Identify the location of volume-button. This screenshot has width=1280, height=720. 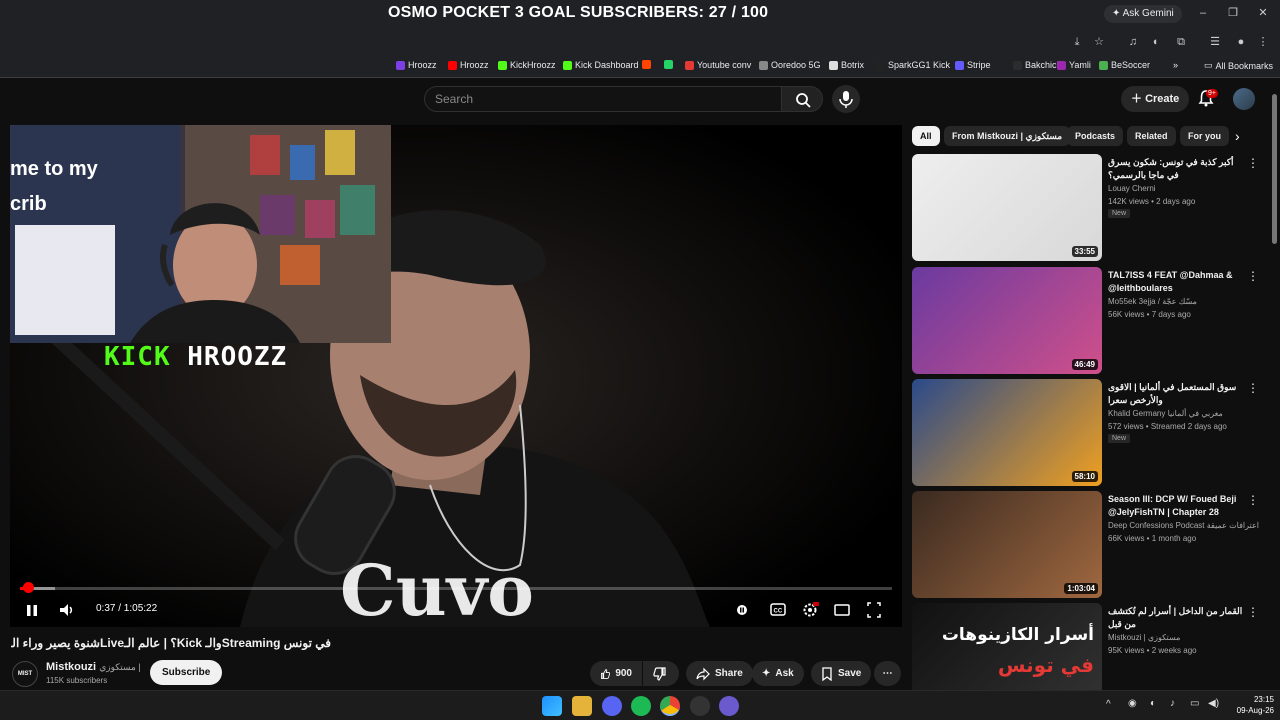
(67, 610).